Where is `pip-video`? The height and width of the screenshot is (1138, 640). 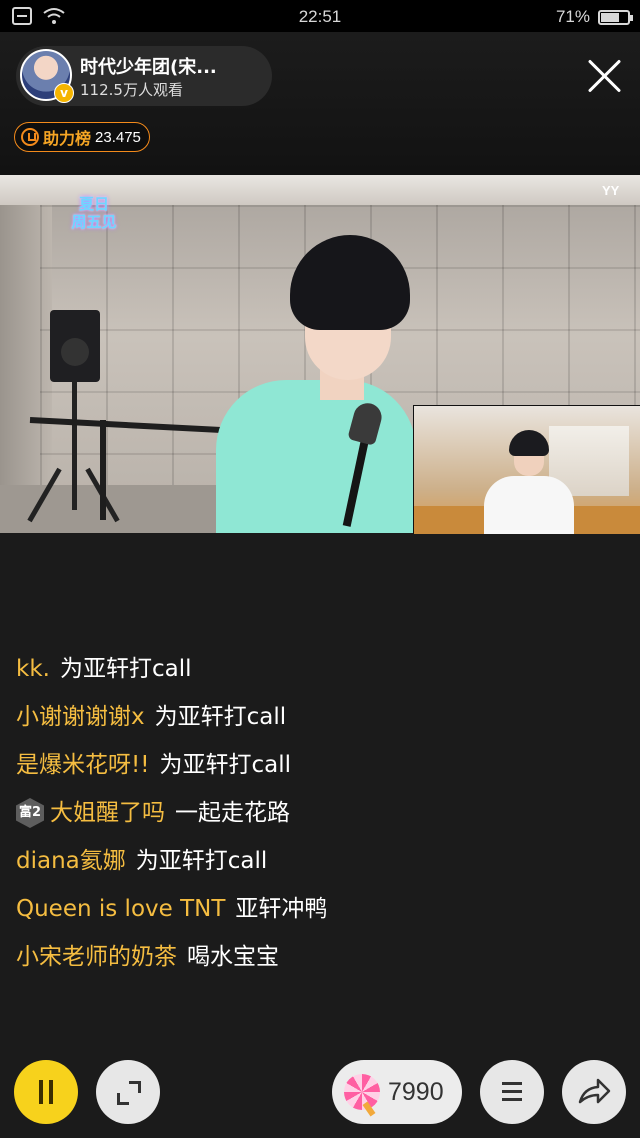
pip-video is located at coordinates (526, 469).